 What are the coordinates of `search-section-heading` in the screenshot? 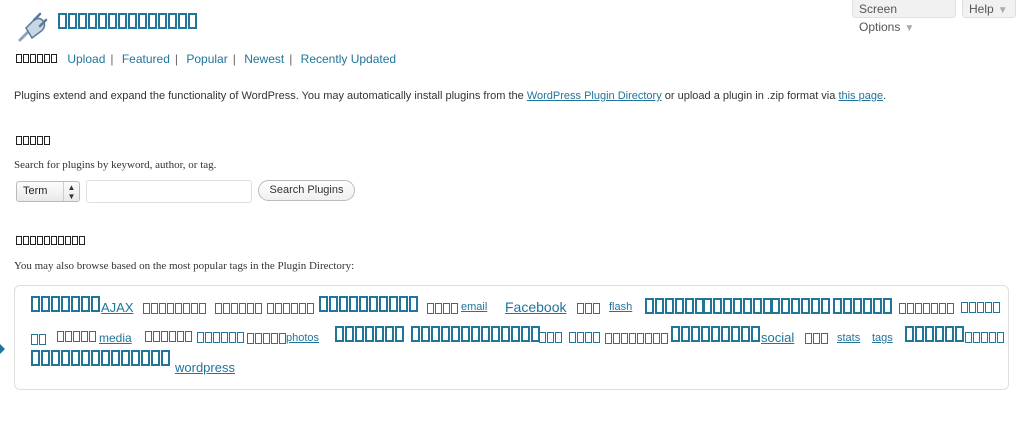 It's located at (33, 140).